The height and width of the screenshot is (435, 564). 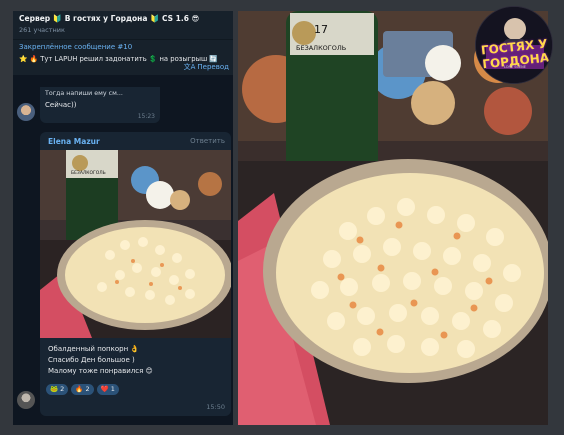 What do you see at coordinates (146, 116) in the screenshot?
I see `previous-time: 15:23` at bounding box center [146, 116].